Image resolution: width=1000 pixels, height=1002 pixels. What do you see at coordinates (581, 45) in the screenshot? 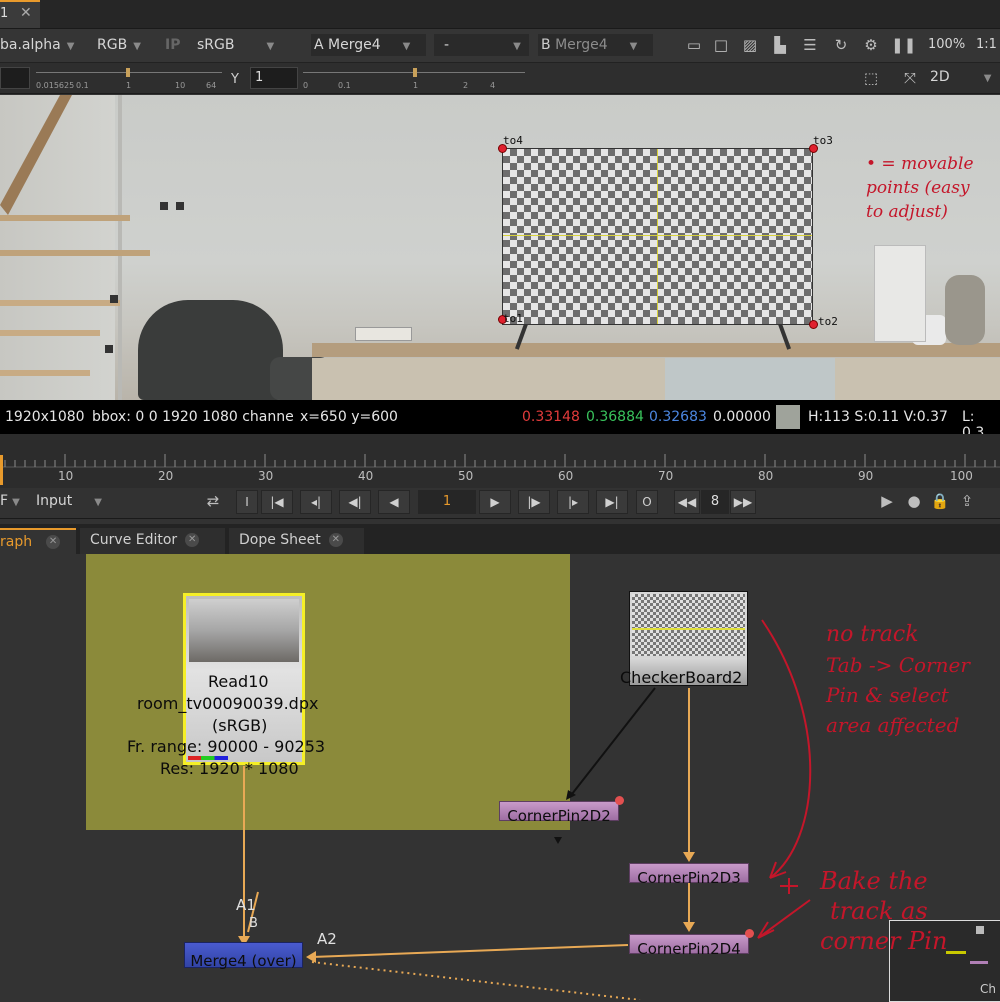
I see `b-input-value: Merge4` at bounding box center [581, 45].